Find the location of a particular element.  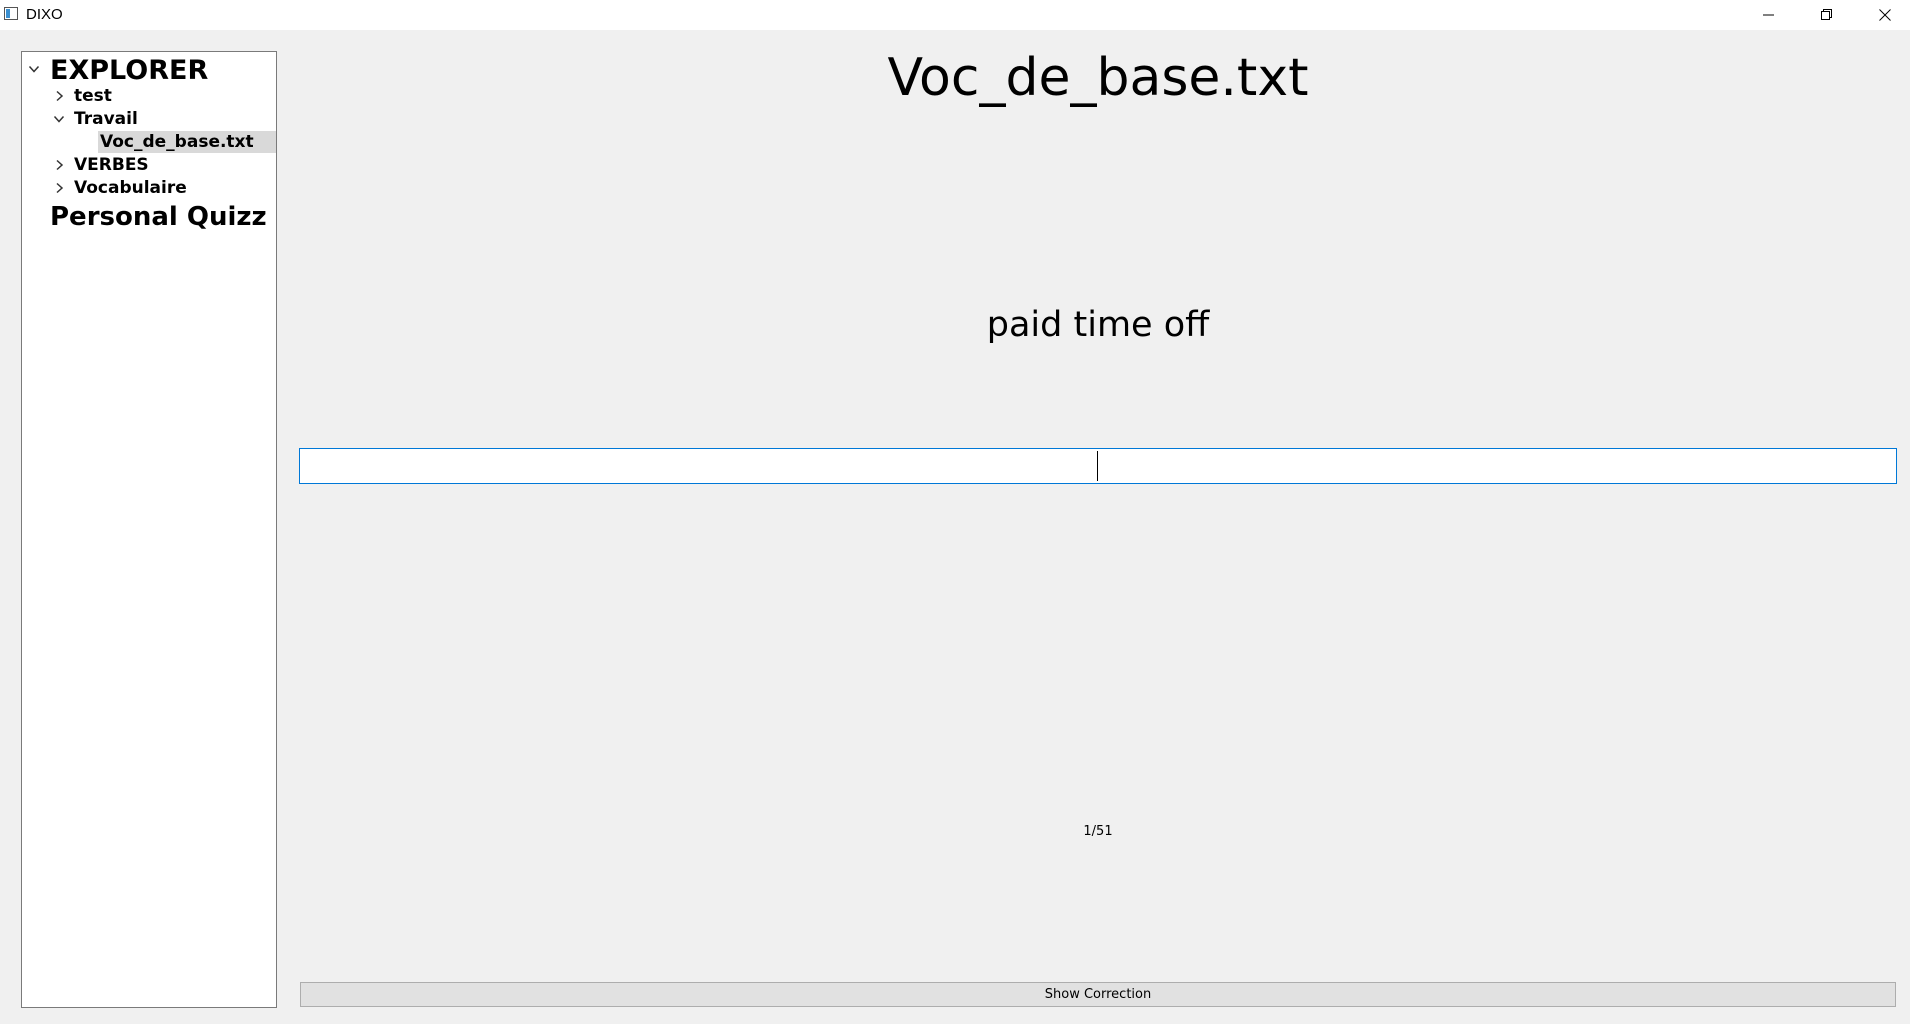

close-icon is located at coordinates (1885, 15).